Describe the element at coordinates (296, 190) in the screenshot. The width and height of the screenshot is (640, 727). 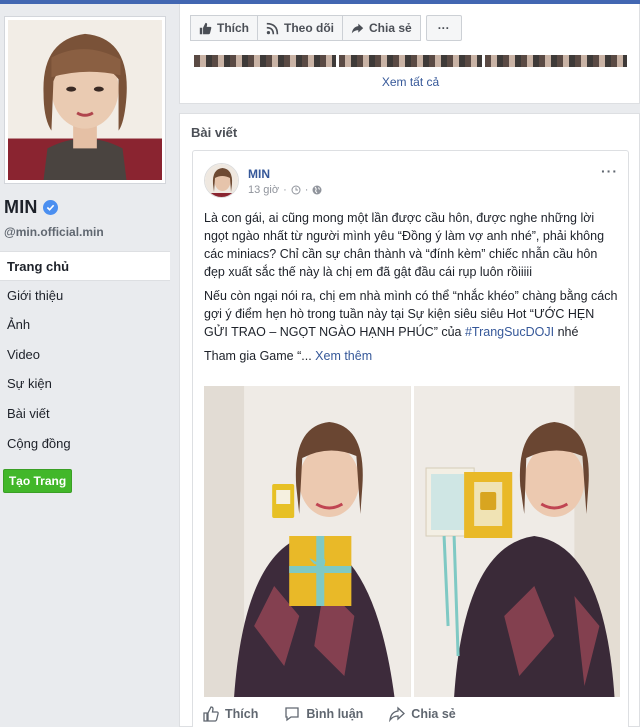
I see `clock-icon` at that location.